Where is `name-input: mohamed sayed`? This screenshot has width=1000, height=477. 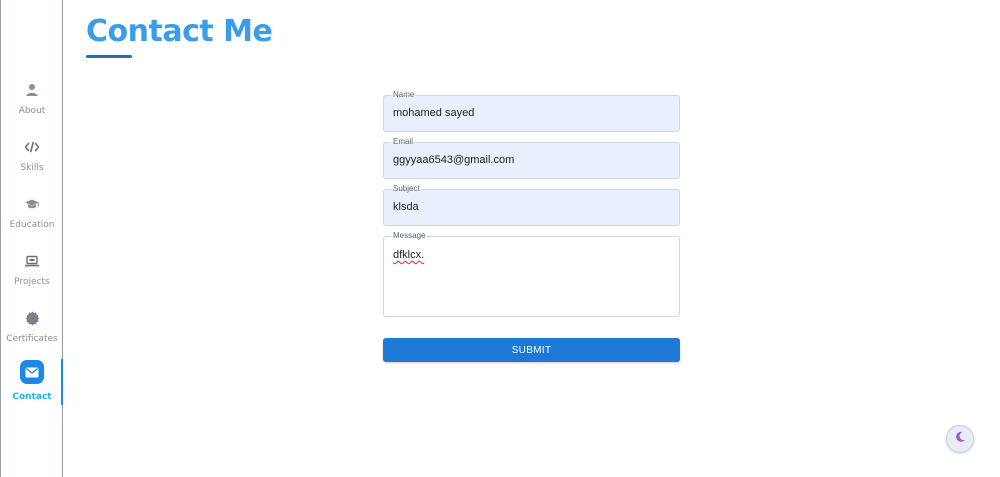
name-input: mohamed sayed is located at coordinates (433, 113).